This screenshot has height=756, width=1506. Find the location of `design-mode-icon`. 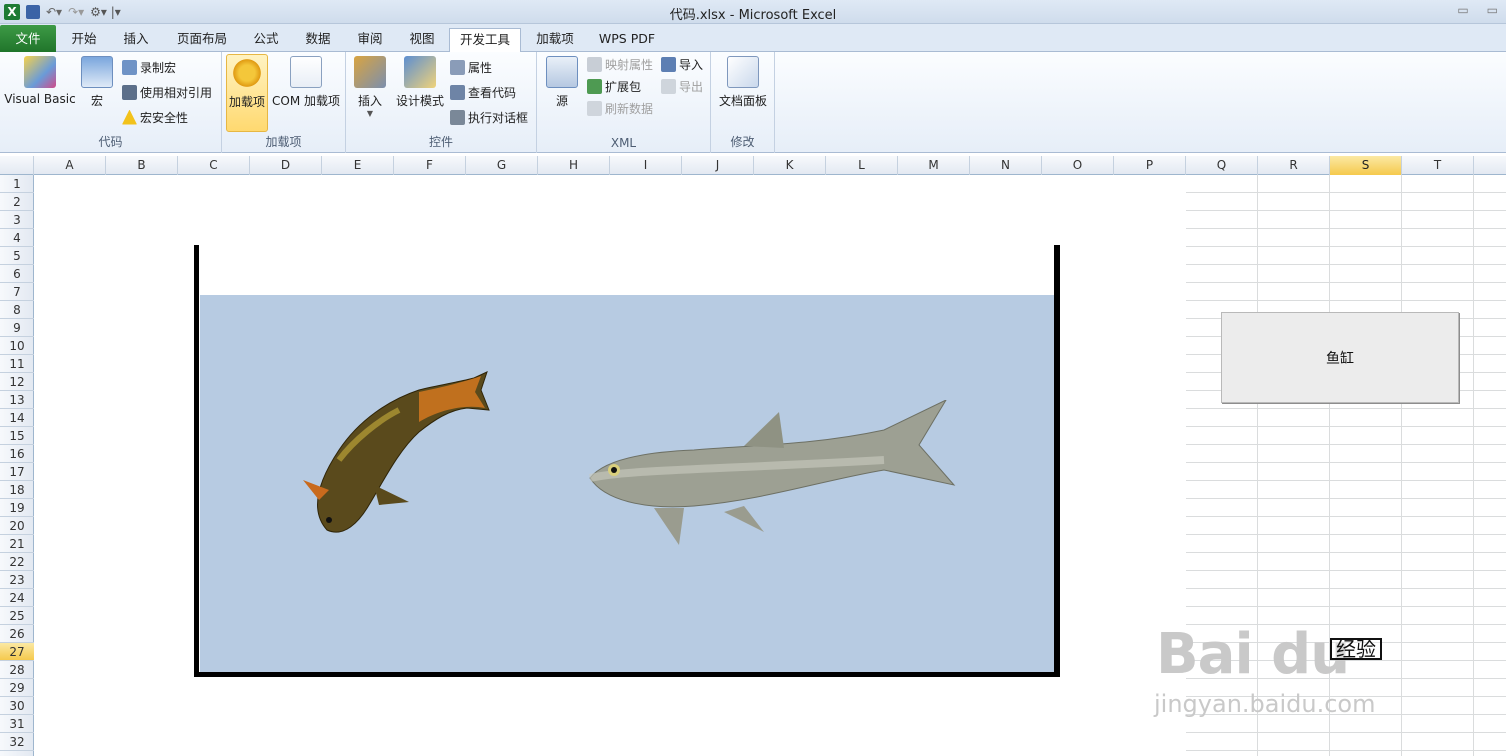

design-mode-icon is located at coordinates (420, 72).